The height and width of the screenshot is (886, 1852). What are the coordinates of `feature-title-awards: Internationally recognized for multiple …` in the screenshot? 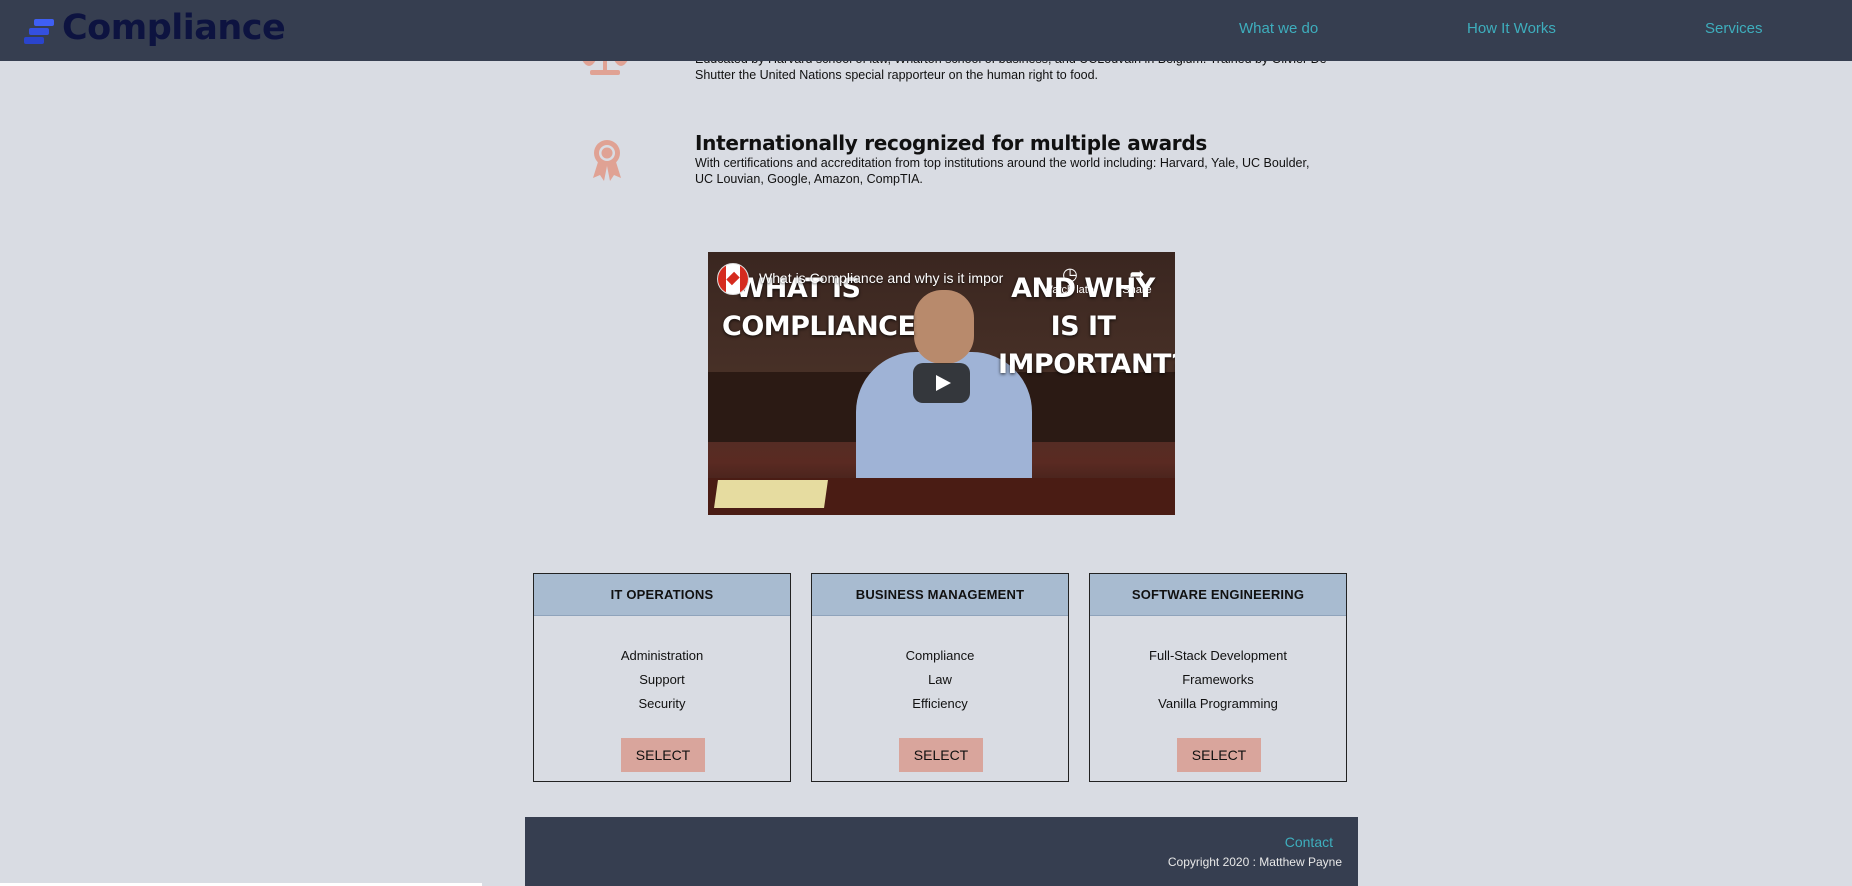 It's located at (951, 143).